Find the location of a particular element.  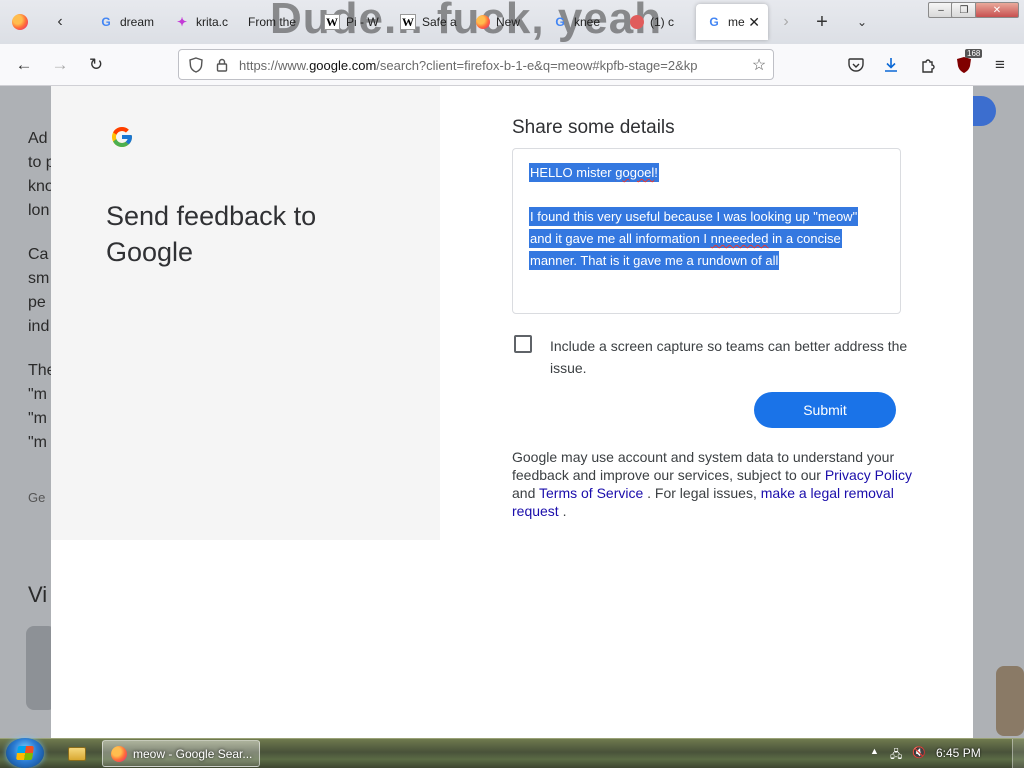

krita-icon: ✦ is located at coordinates (182, 22).